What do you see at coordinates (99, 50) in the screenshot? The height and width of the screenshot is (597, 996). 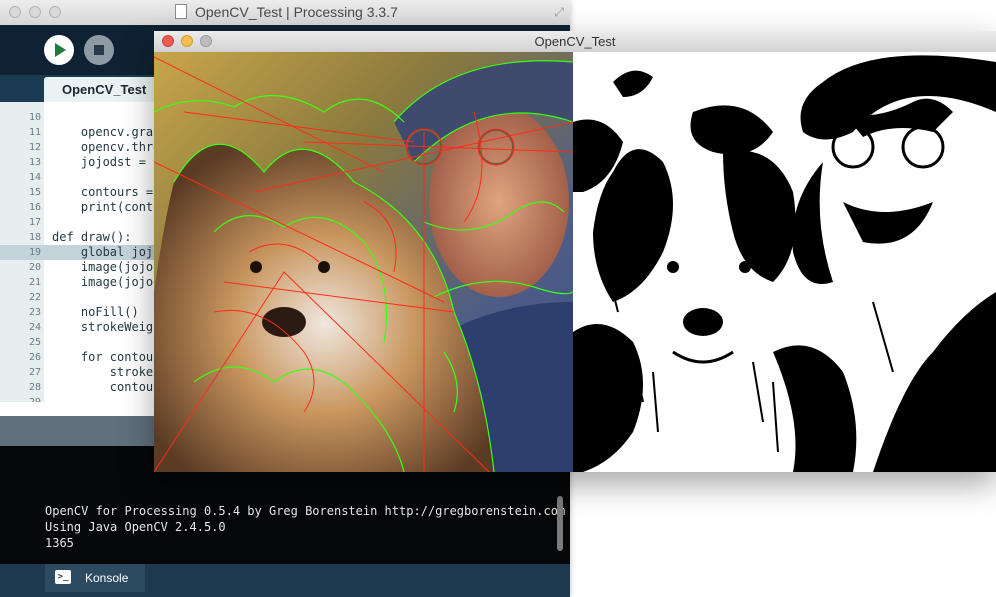 I see `stop-button` at bounding box center [99, 50].